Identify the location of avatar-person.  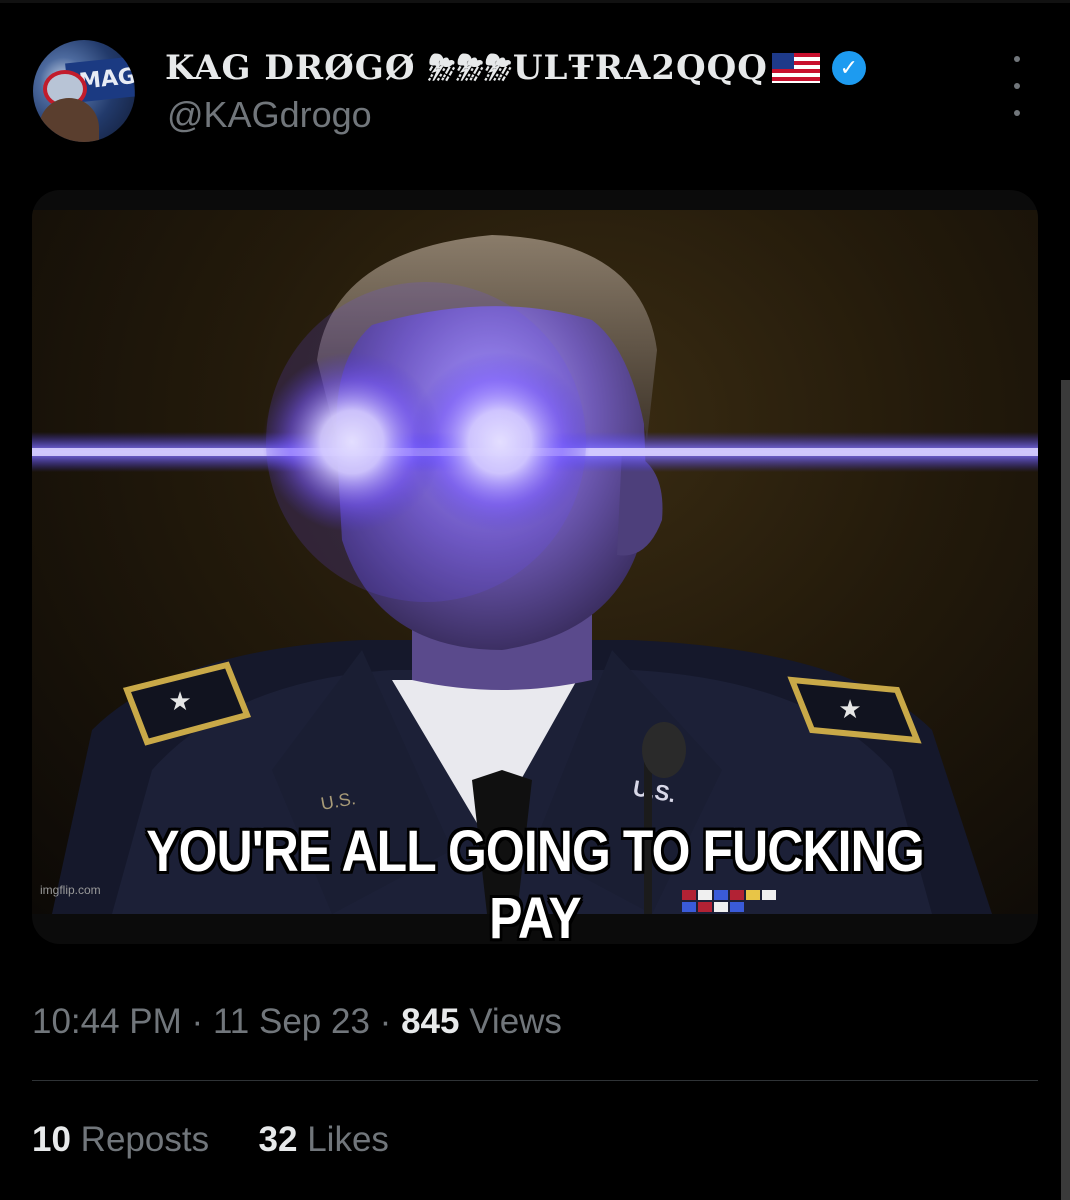
(69, 120).